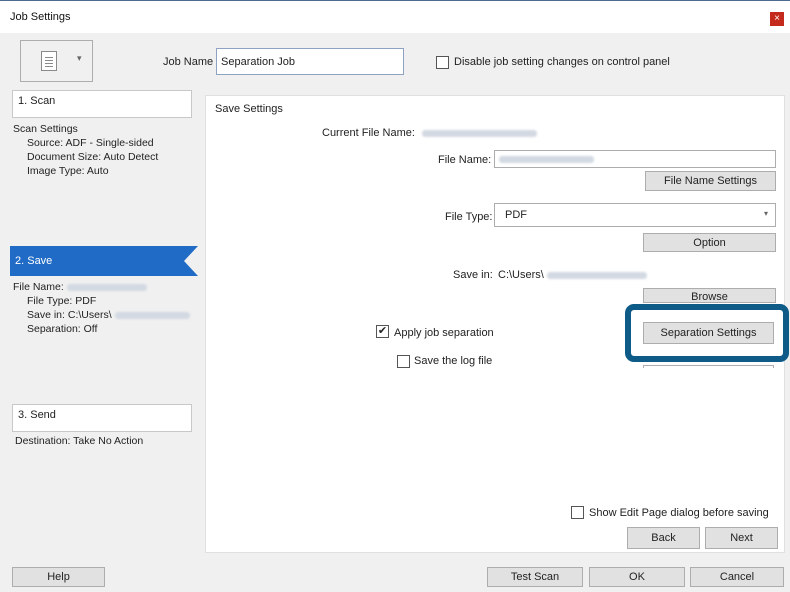 The height and width of the screenshot is (592, 790). What do you see at coordinates (635, 215) in the screenshot?
I see `file-type-select: PDF ▾` at bounding box center [635, 215].